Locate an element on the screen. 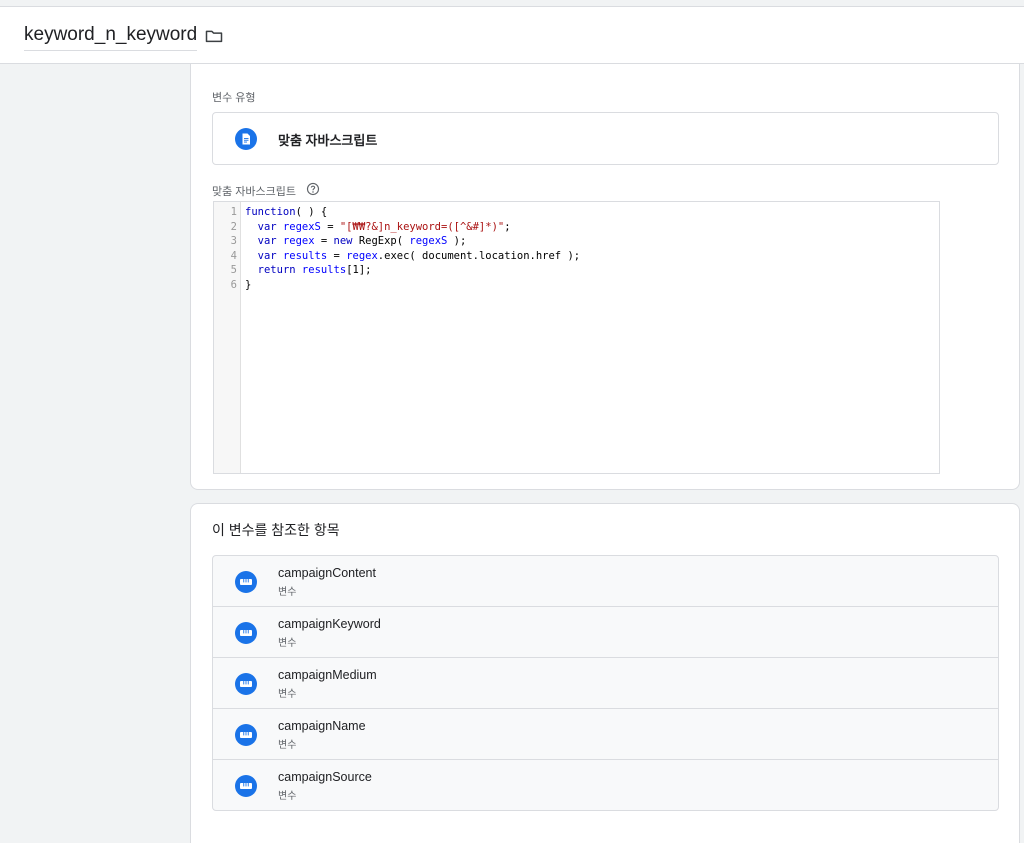 Image resolution: width=1024 pixels, height=843 pixels. reference-name: campaignKeyword is located at coordinates (329, 624).